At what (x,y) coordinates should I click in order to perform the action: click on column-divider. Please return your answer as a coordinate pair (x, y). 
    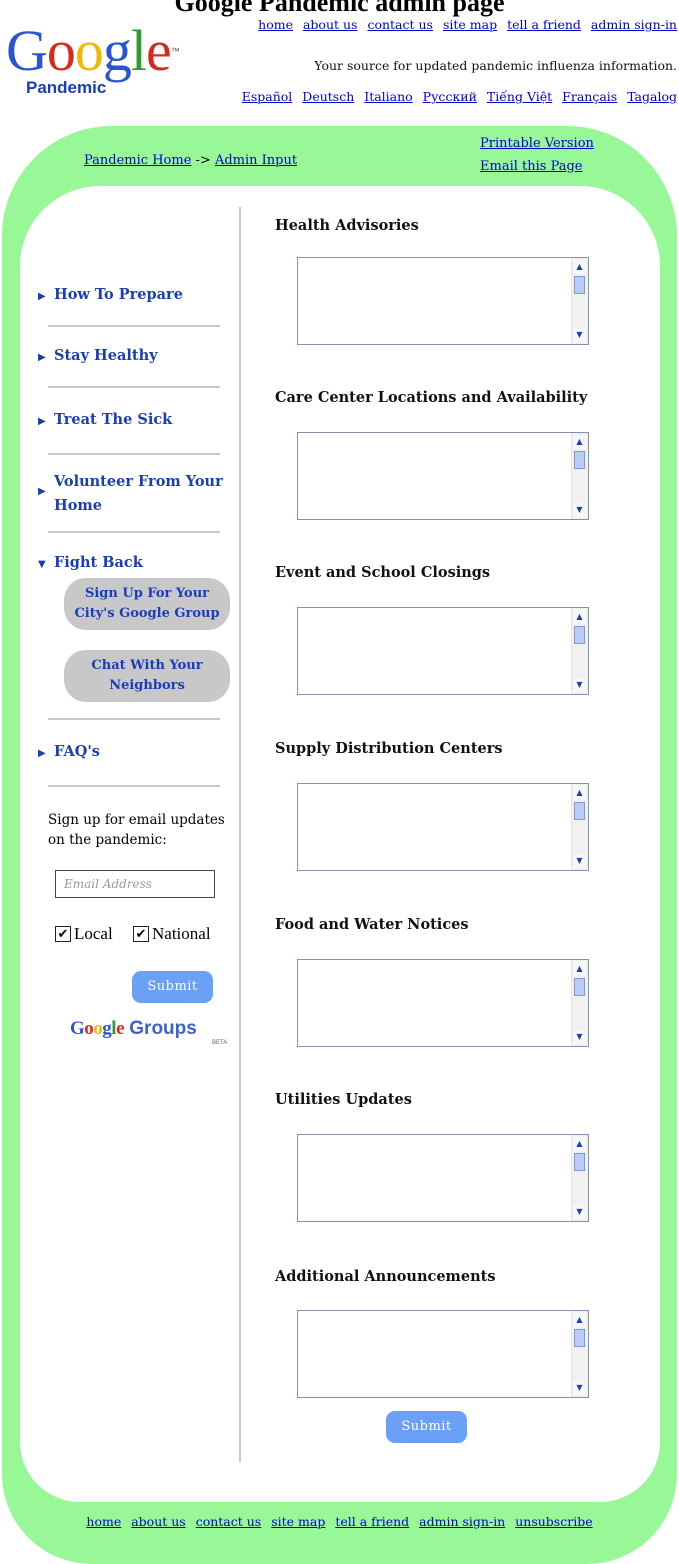
    Looking at the image, I should click on (240, 834).